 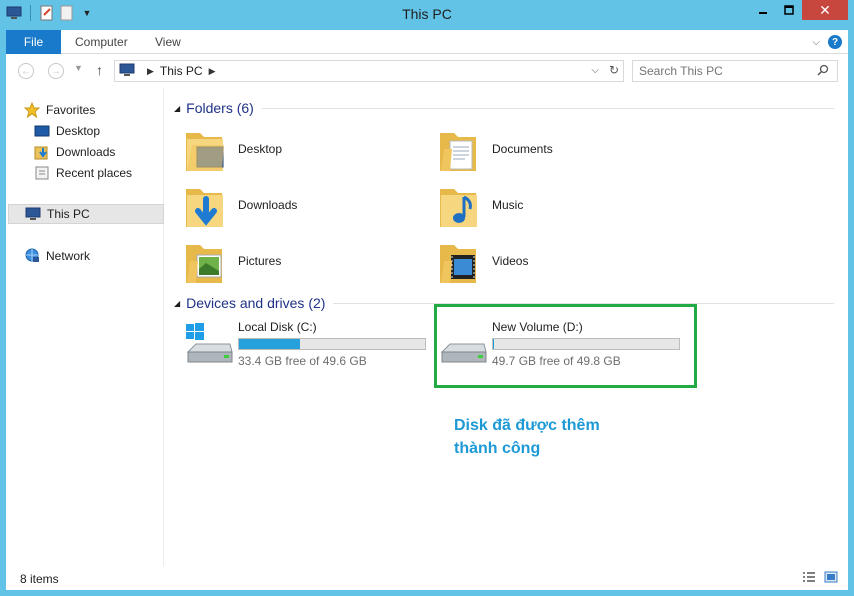 I want to click on folder-label: Desktop, so click(x=260, y=149).